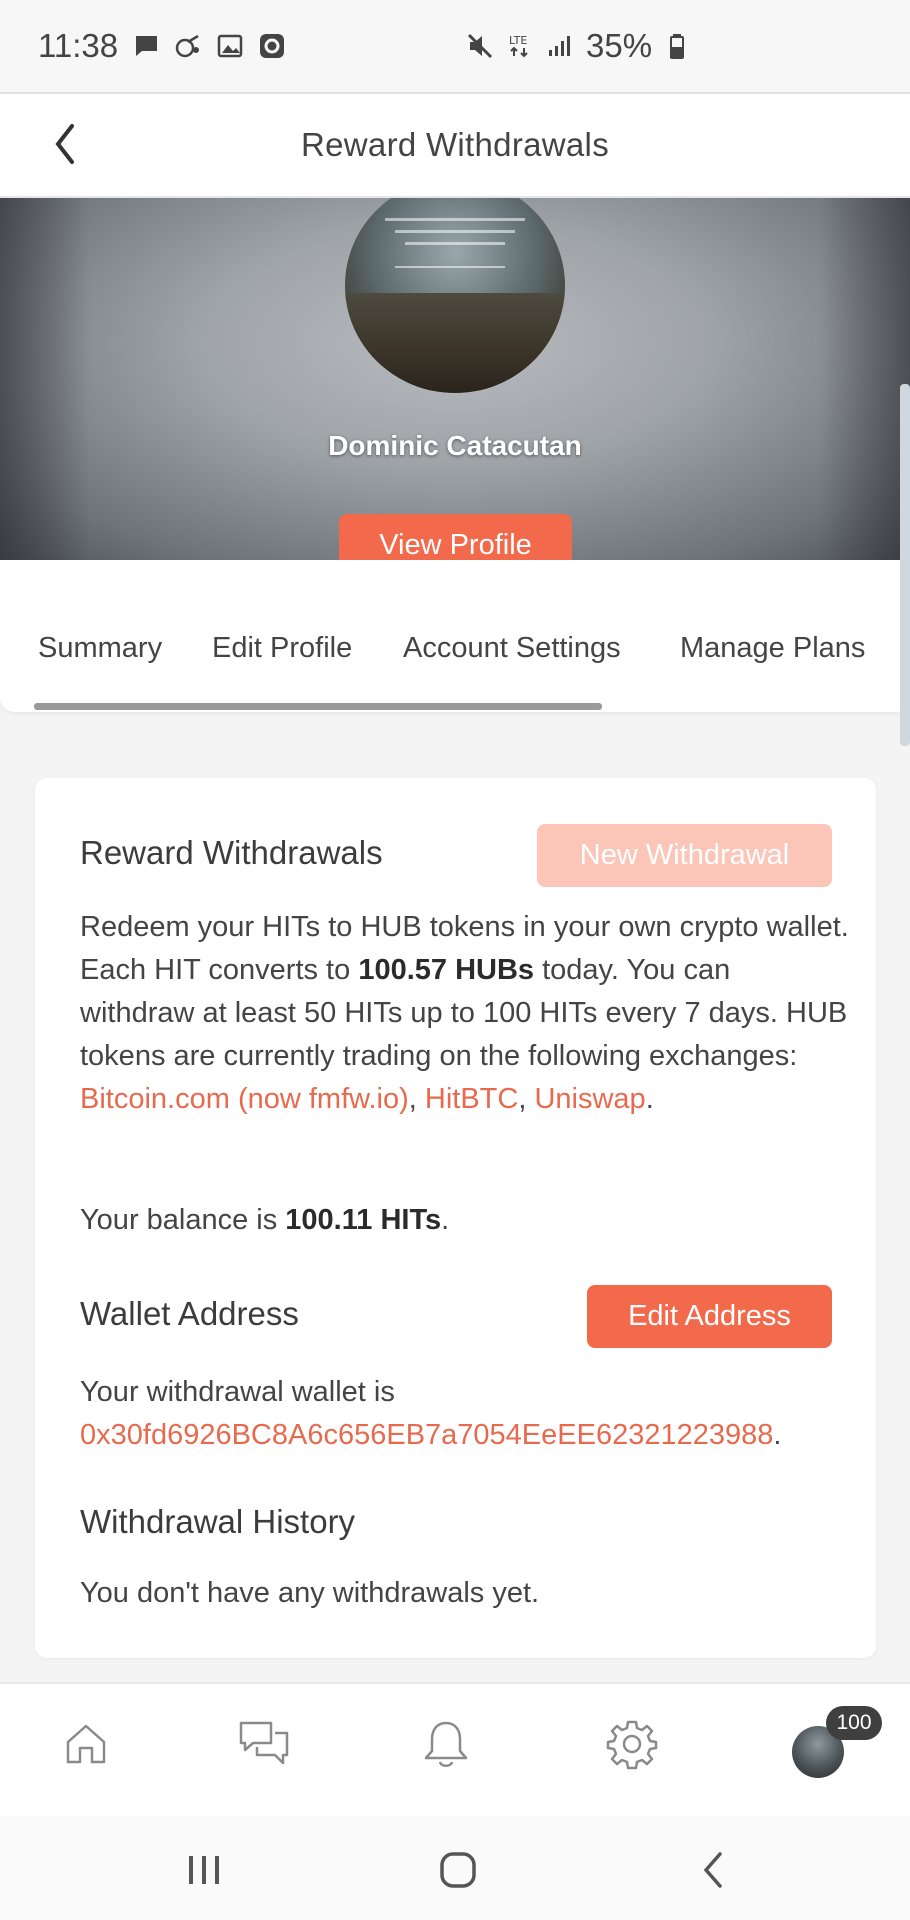 Image resolution: width=910 pixels, height=1920 pixels. What do you see at coordinates (218, 1521) in the screenshot?
I see `withdrawal-history-title: Withdrawal History` at bounding box center [218, 1521].